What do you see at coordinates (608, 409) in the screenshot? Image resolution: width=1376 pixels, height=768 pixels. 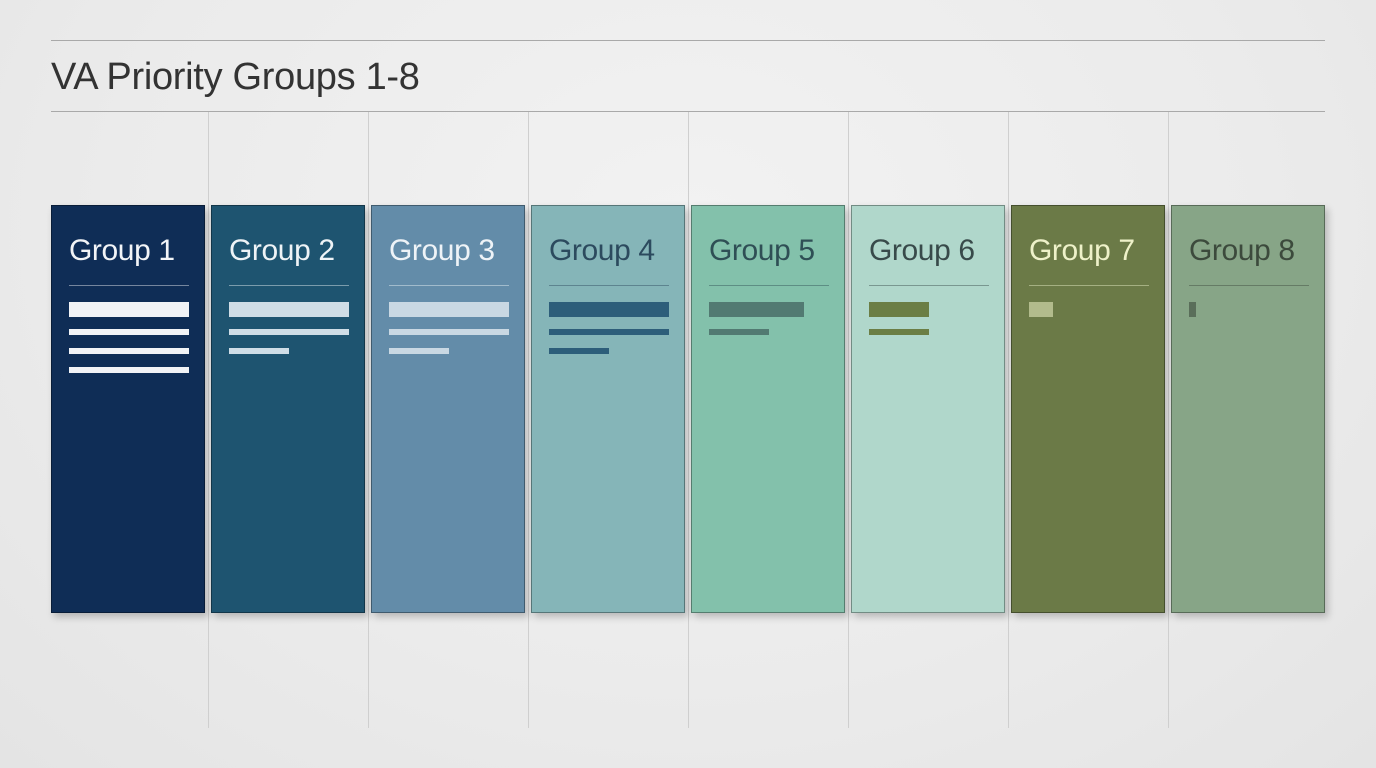 I see `group-card-4: Group 4` at bounding box center [608, 409].